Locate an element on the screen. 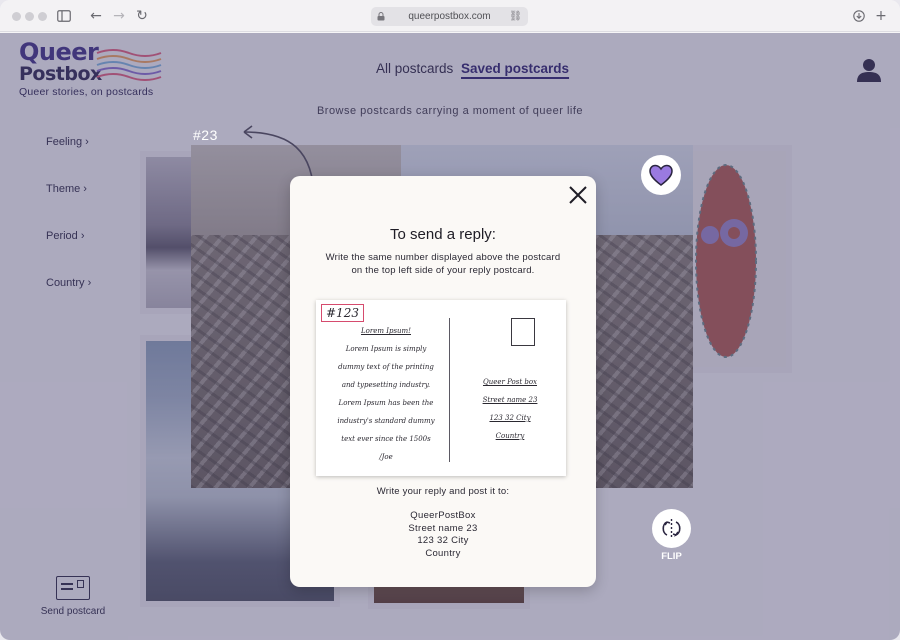 Image resolution: width=900 pixels, height=640 pixels. address-line: QueerPostBox is located at coordinates (443, 515).